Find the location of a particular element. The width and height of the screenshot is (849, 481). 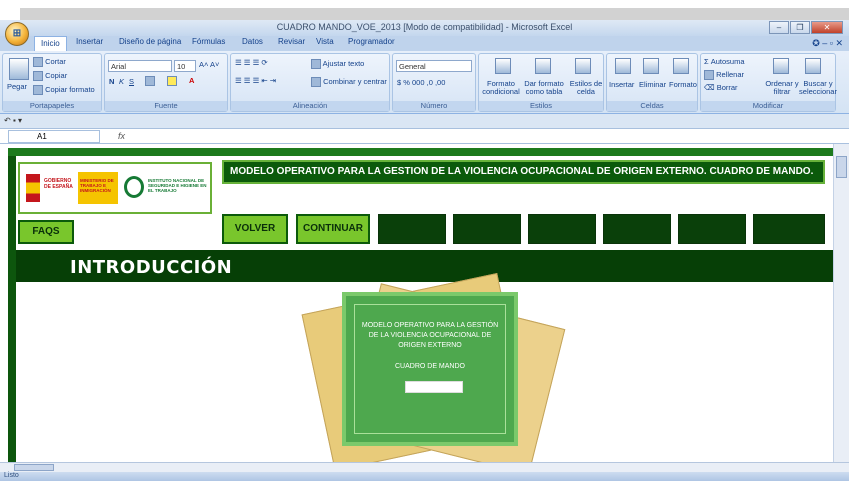

format-as-table-button: Dar formato como tabla is located at coordinates (544, 88).